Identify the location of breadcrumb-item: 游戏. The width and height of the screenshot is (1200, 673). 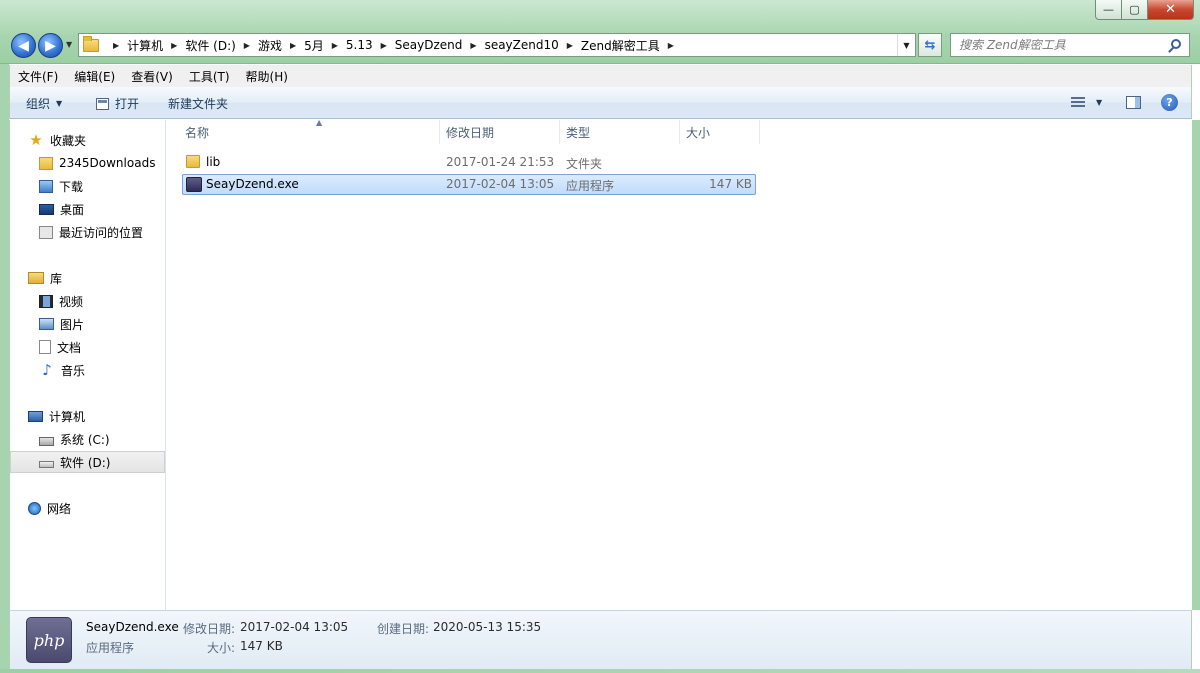
(270, 45).